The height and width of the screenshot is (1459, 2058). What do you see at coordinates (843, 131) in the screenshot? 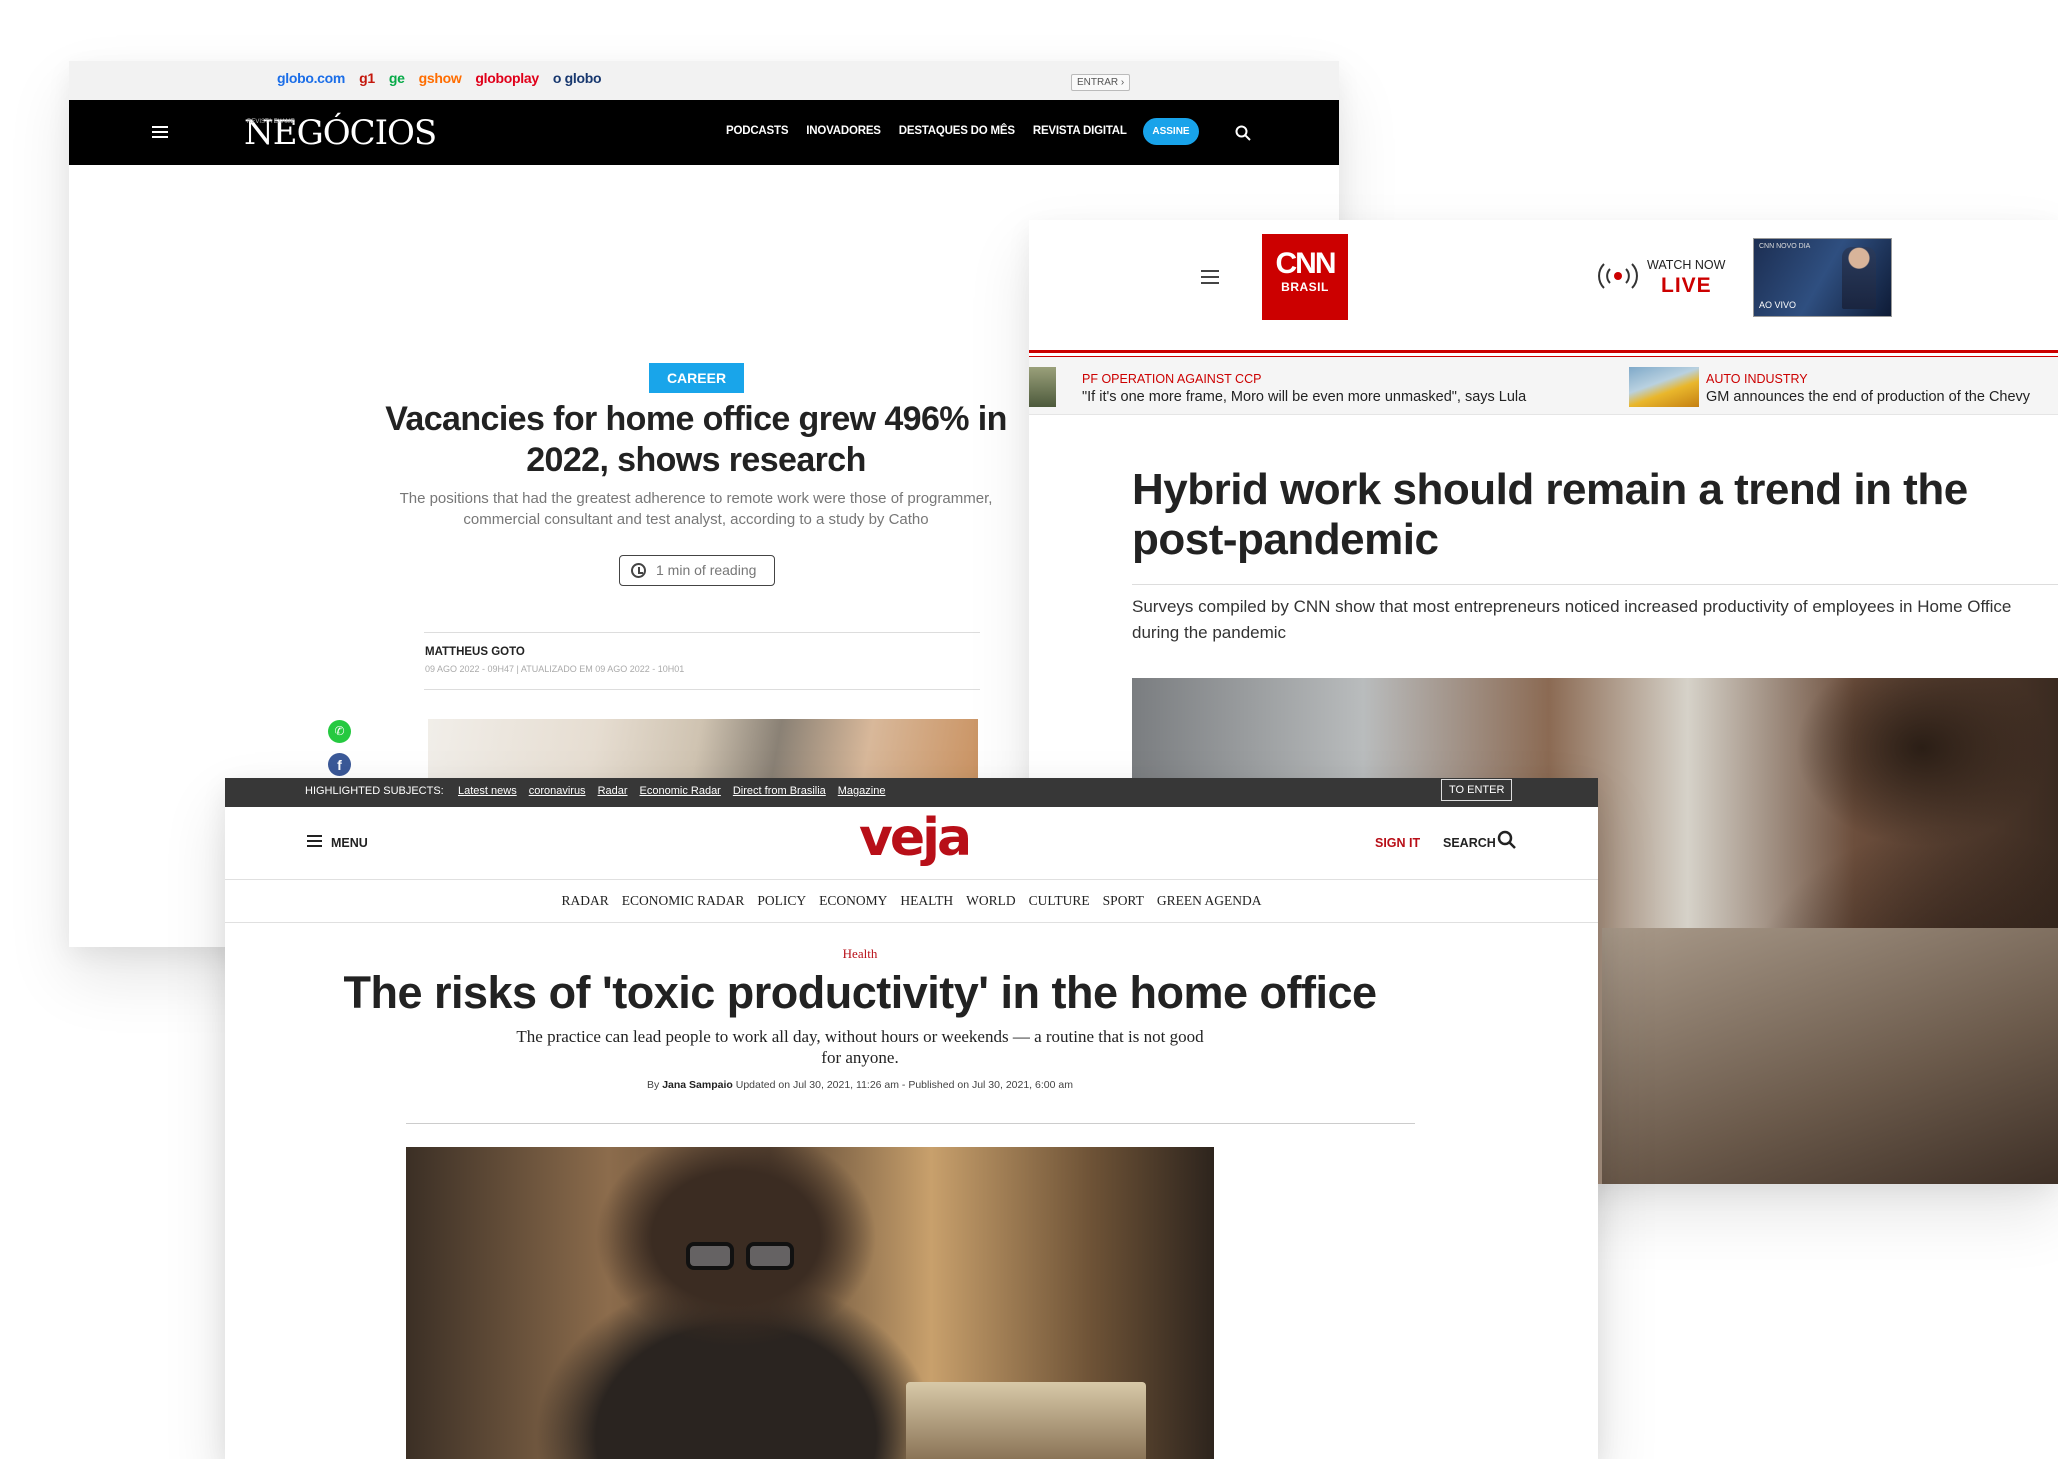
I see `nav-item-inovadores: INOVADORES` at bounding box center [843, 131].